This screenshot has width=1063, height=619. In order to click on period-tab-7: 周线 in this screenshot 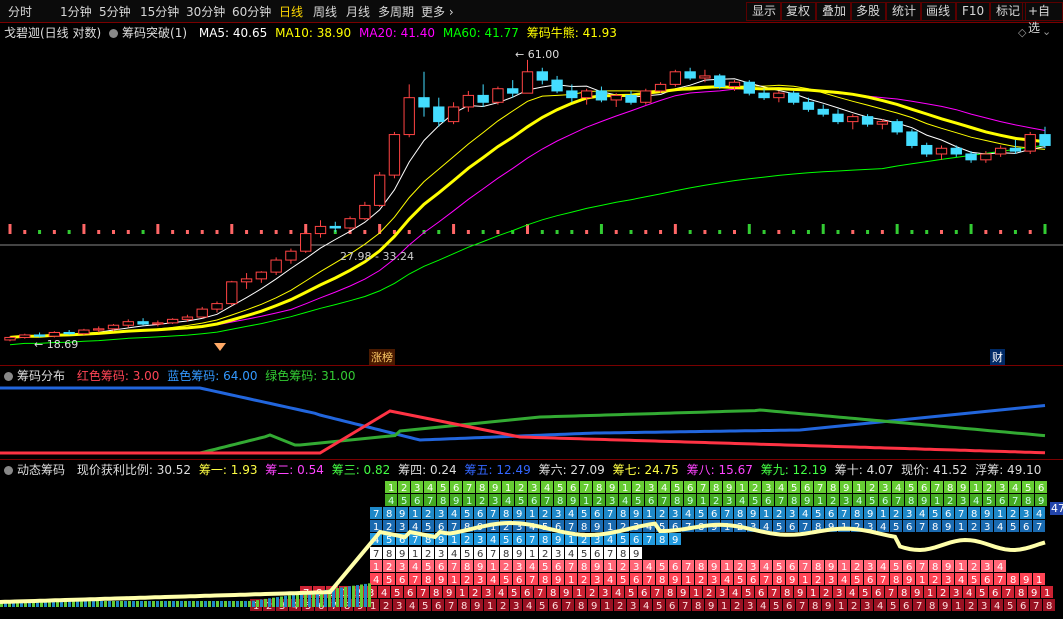, I will do `click(325, 11)`.